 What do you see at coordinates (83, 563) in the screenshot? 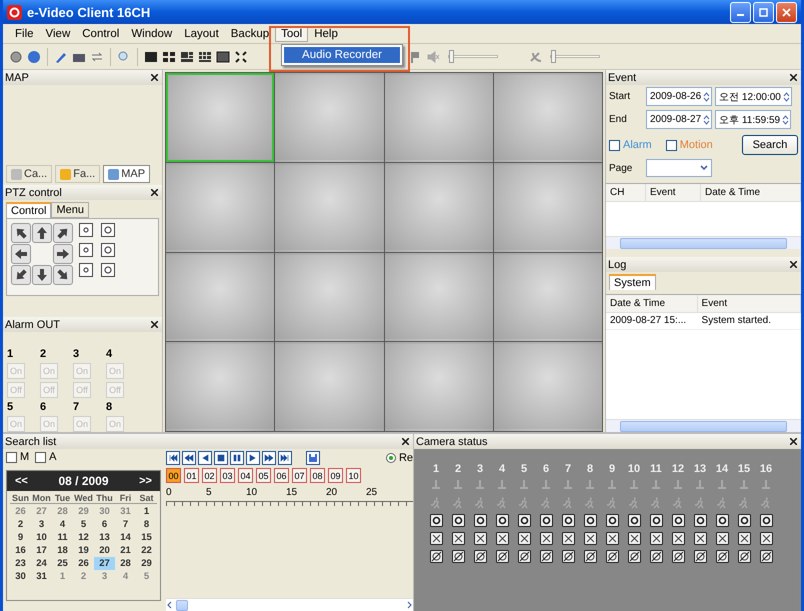
I see `calendar-day: 26` at bounding box center [83, 563].